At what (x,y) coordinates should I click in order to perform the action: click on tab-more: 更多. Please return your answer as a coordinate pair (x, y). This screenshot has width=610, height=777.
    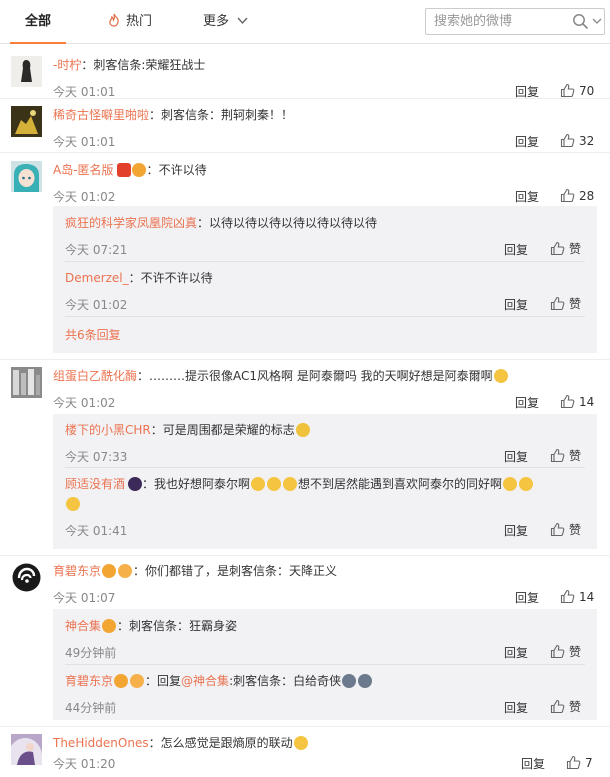
    Looking at the image, I should click on (225, 21).